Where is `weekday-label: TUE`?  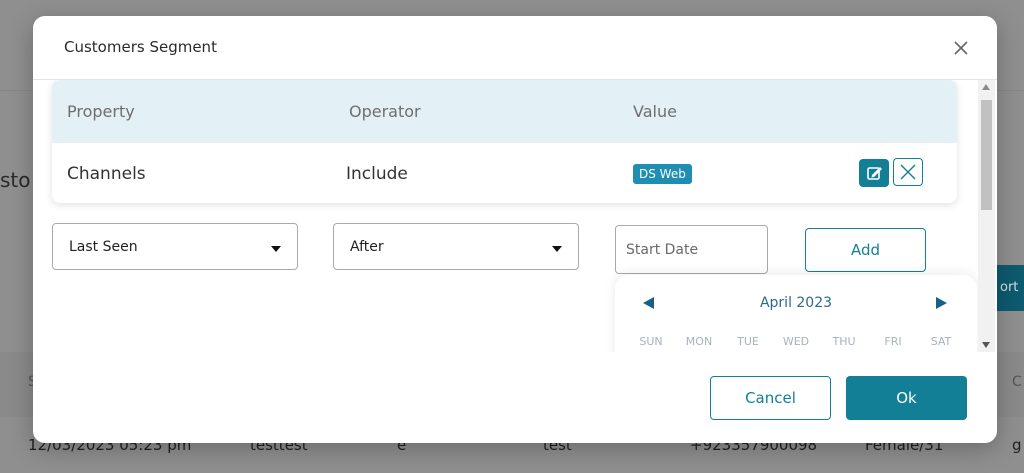 weekday-label: TUE is located at coordinates (748, 341).